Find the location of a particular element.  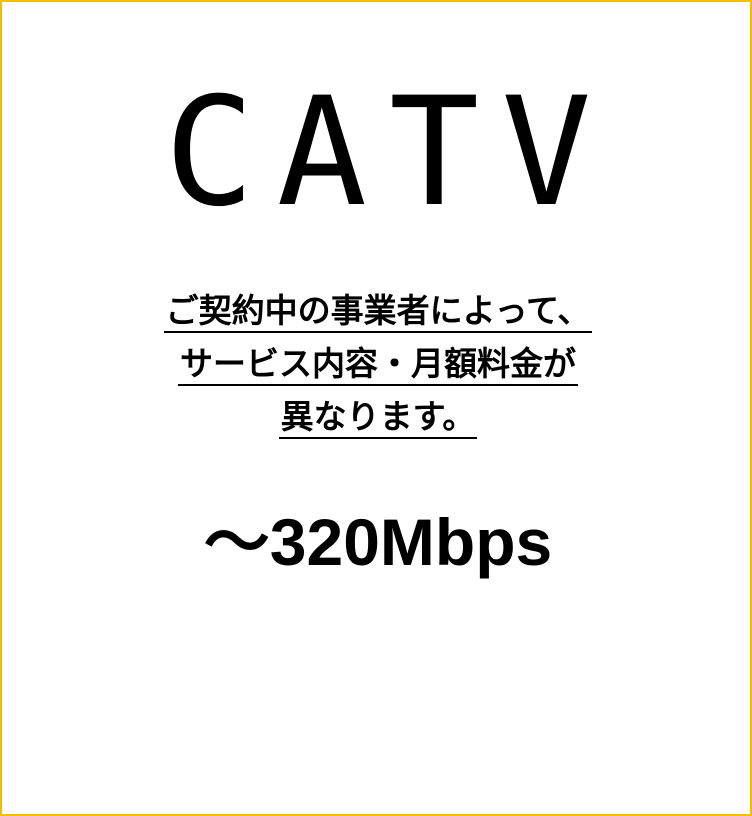

max-speed: ～320Mbps is located at coordinates (378, 542).